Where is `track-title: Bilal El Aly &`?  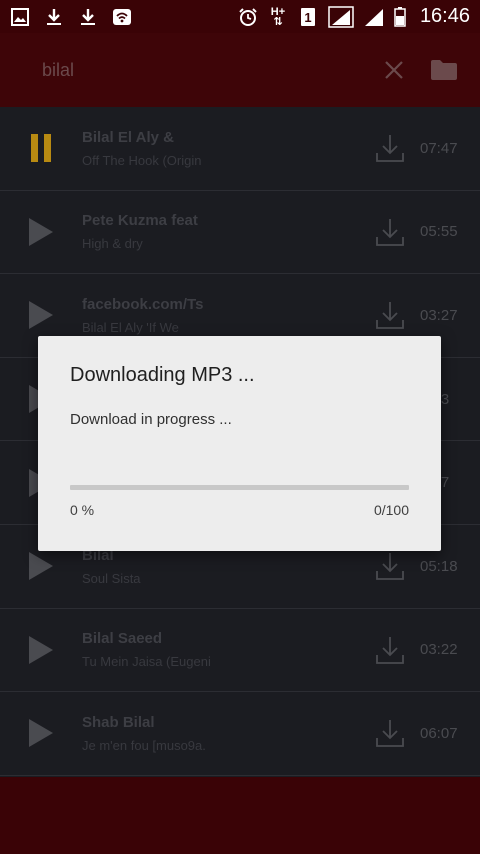
track-title: Bilal El Aly & is located at coordinates (128, 137).